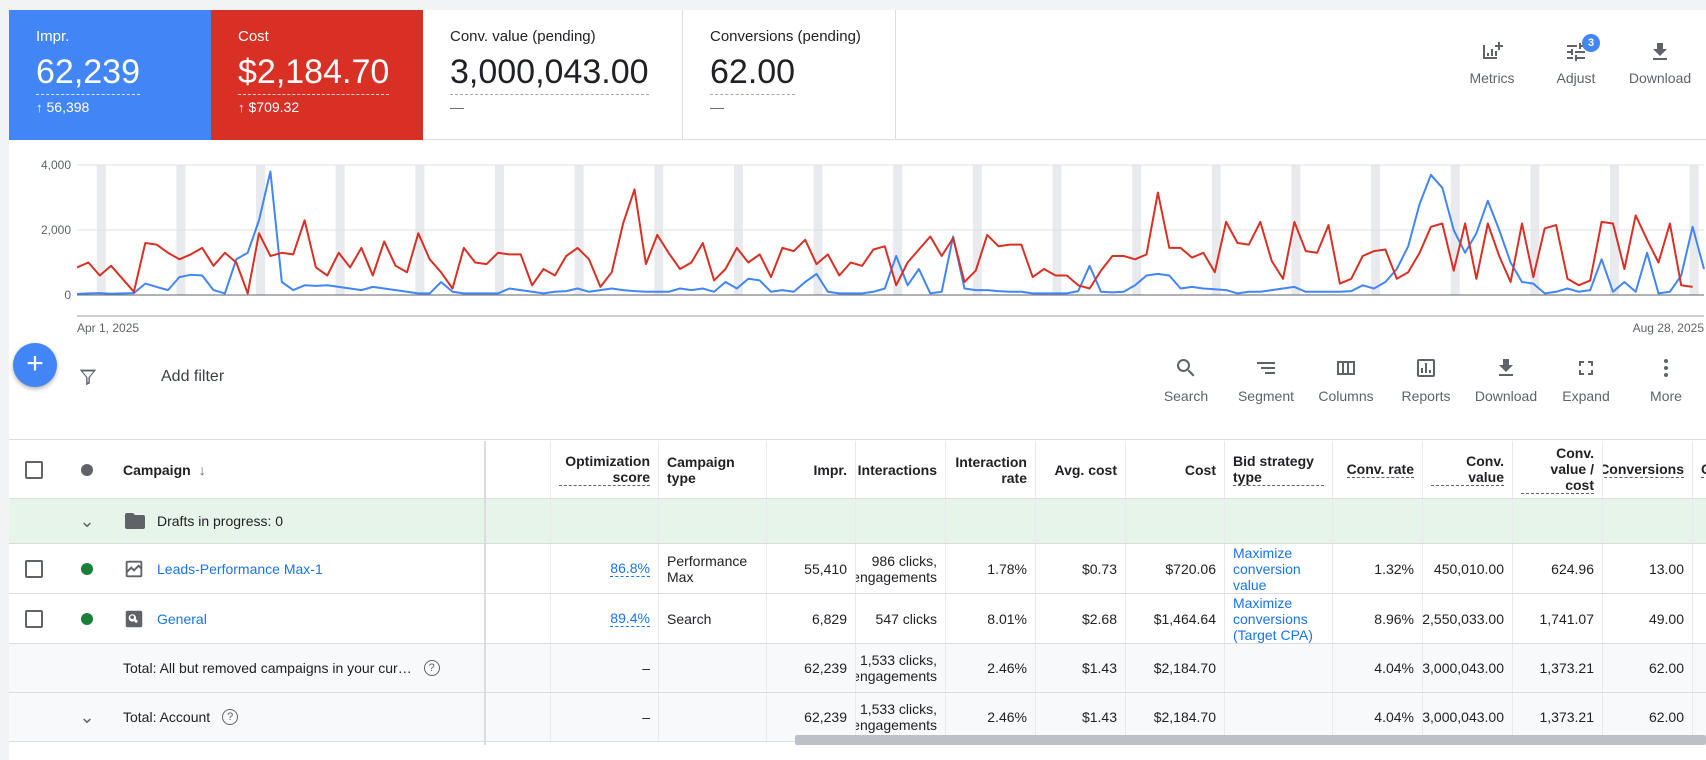  What do you see at coordinates (1266, 396) in the screenshot?
I see `segment-tool-label: Segment` at bounding box center [1266, 396].